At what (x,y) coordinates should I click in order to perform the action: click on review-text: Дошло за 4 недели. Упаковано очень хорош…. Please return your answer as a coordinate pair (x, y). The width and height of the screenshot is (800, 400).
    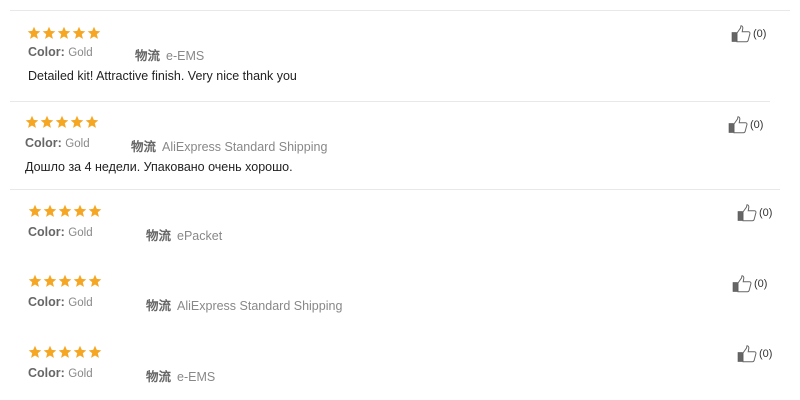
    Looking at the image, I should click on (159, 167).